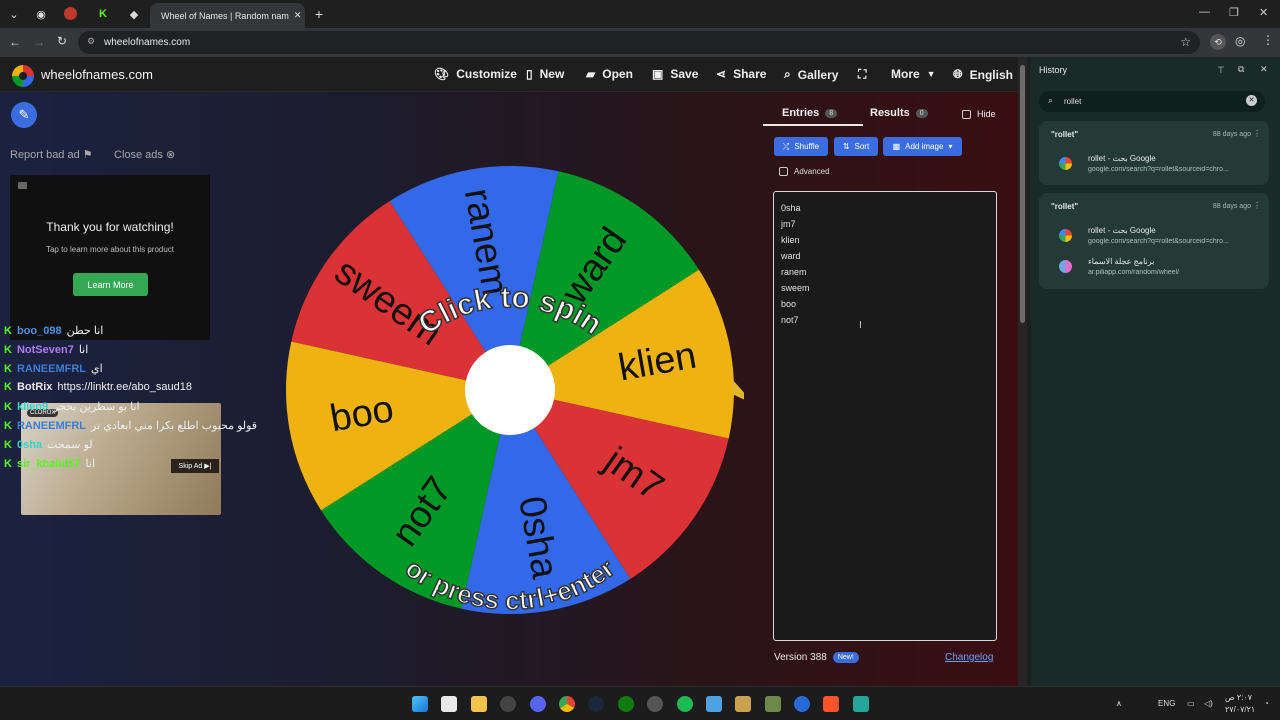 The height and width of the screenshot is (720, 1280). What do you see at coordinates (39, 42) in the screenshot?
I see `forward-icon: →` at bounding box center [39, 42].